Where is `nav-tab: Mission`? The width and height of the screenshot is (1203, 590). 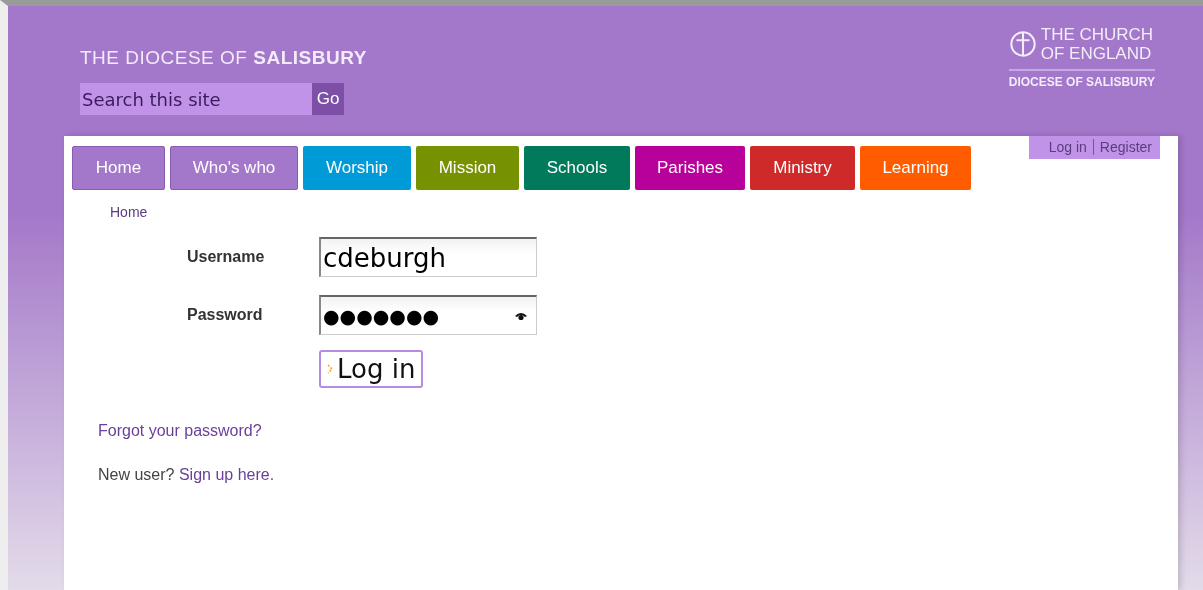 nav-tab: Mission is located at coordinates (467, 168).